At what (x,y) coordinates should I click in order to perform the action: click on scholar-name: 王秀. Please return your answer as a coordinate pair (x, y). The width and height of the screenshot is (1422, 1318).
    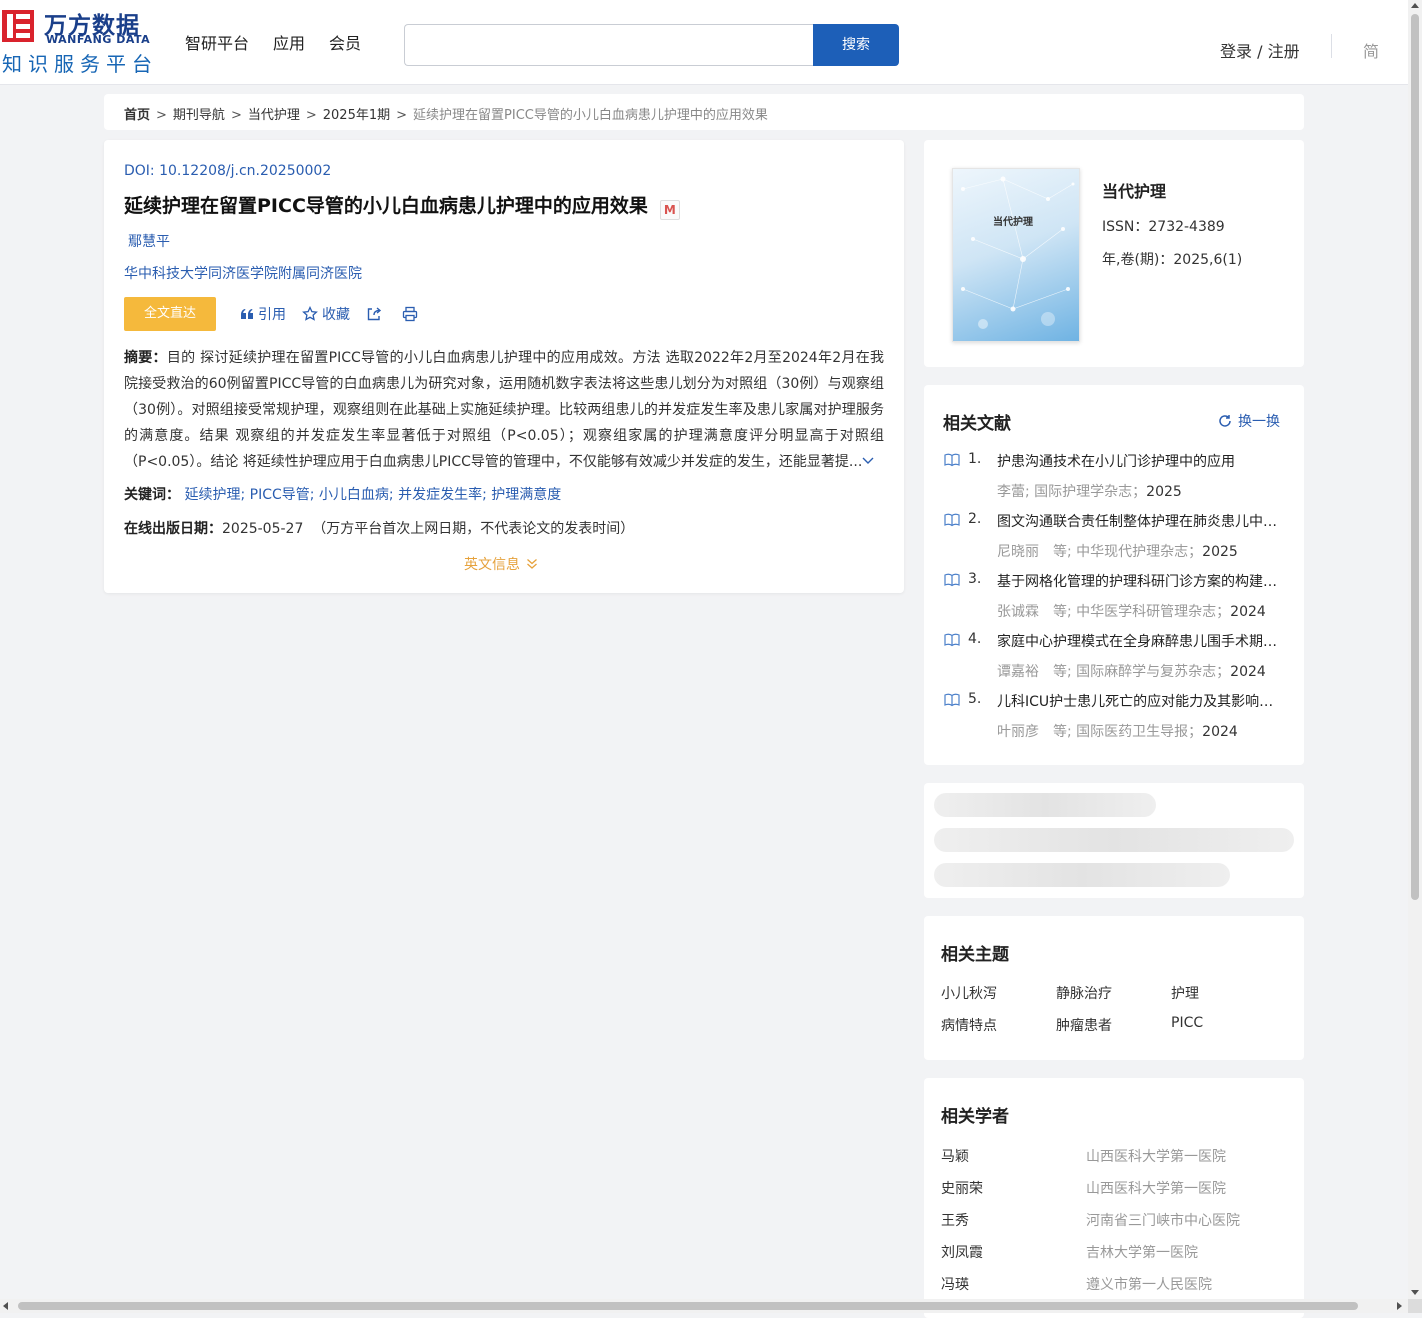
    Looking at the image, I should click on (955, 1220).